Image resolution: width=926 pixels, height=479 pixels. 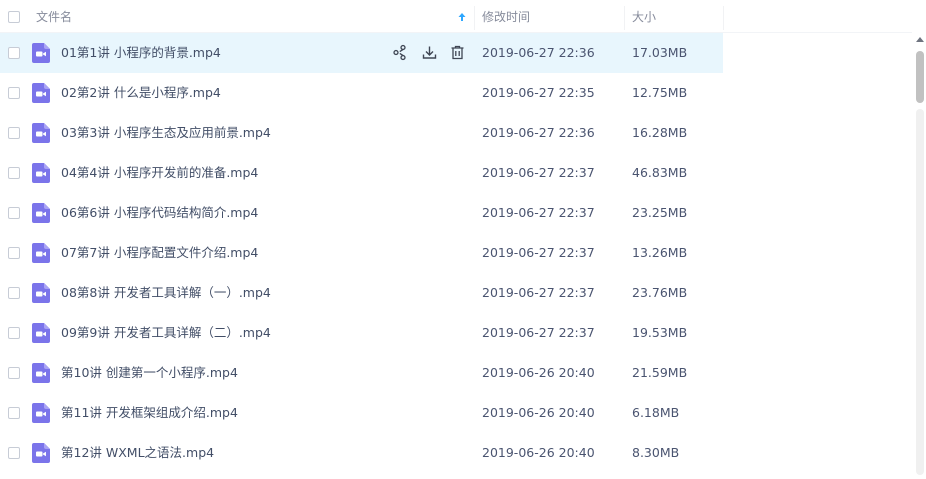 I want to click on file-name: 08第8讲 开发者工具详解（一）.mp4, so click(x=166, y=293).